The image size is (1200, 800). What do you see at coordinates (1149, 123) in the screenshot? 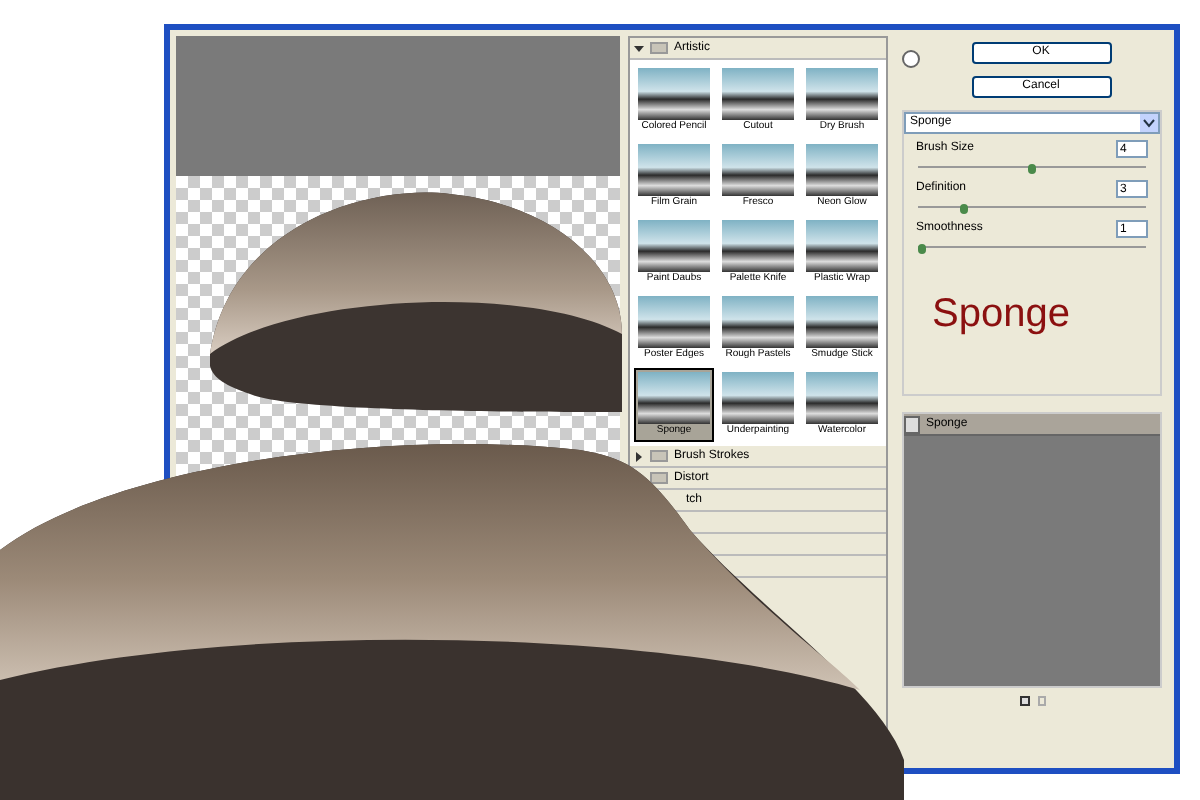
I see `caret-icon` at bounding box center [1149, 123].